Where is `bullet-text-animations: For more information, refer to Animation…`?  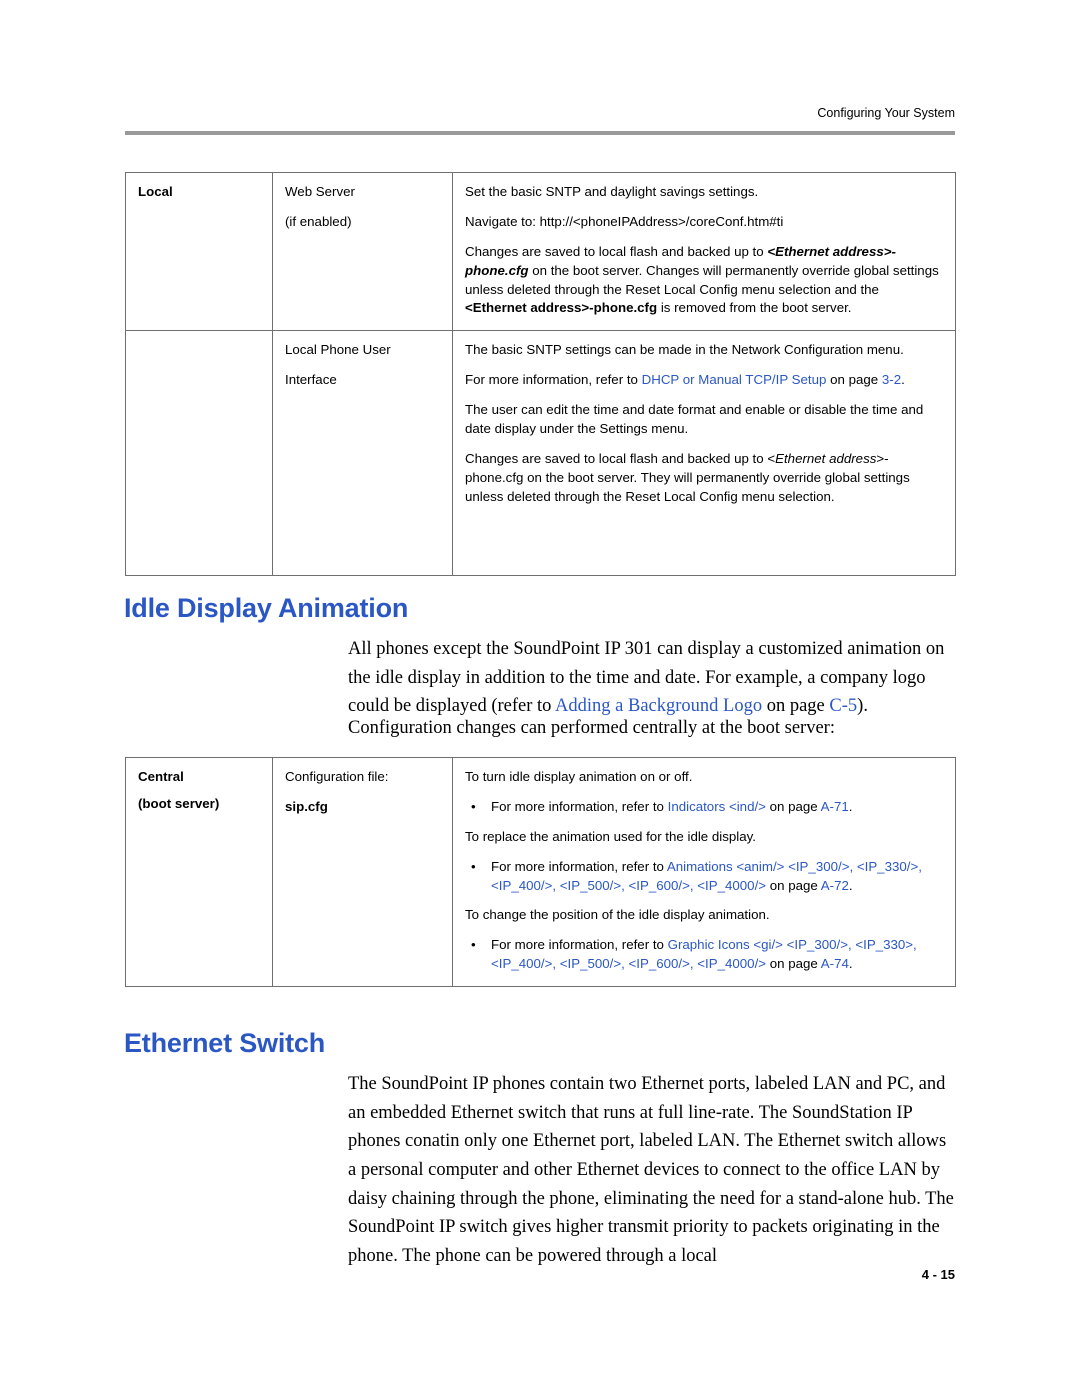 bullet-text-animations: For more information, refer to Animation… is located at coordinates (717, 877).